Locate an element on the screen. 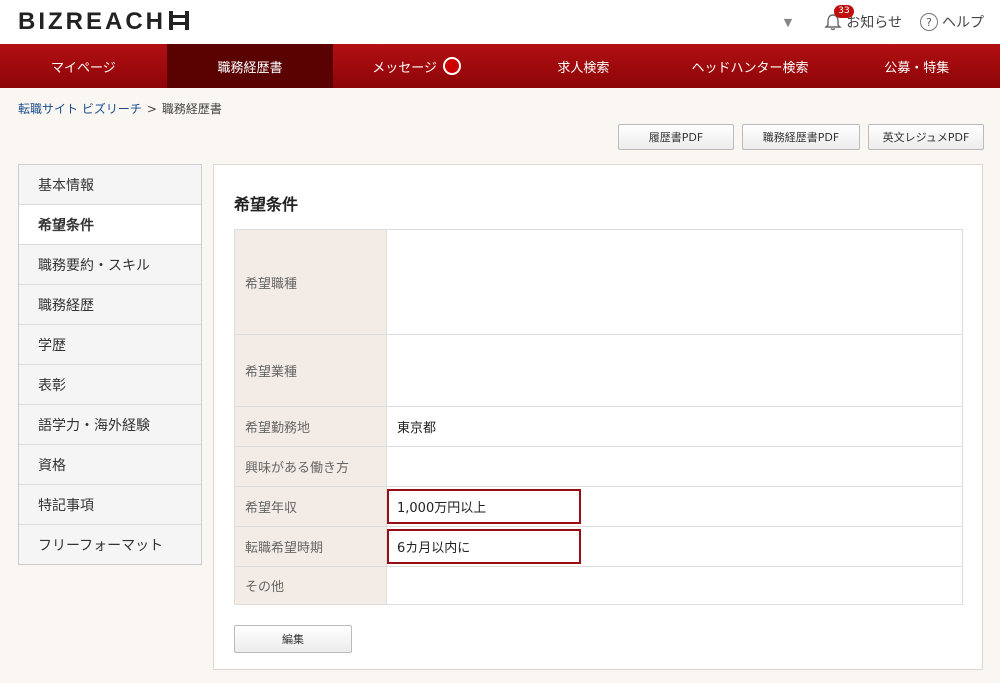 Image resolution: width=1000 pixels, height=683 pixels. table-row: 転職希望時期 6カ月以内に is located at coordinates (598, 546).